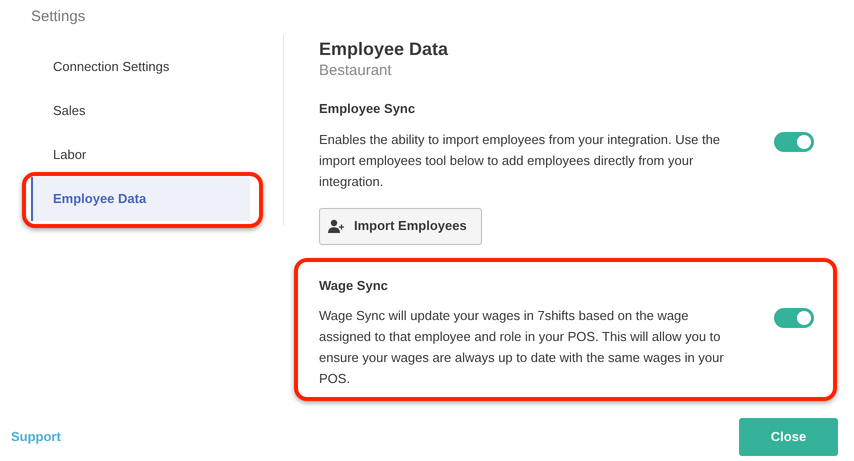 The image size is (854, 461). I want to click on add-user-icon, so click(337, 226).